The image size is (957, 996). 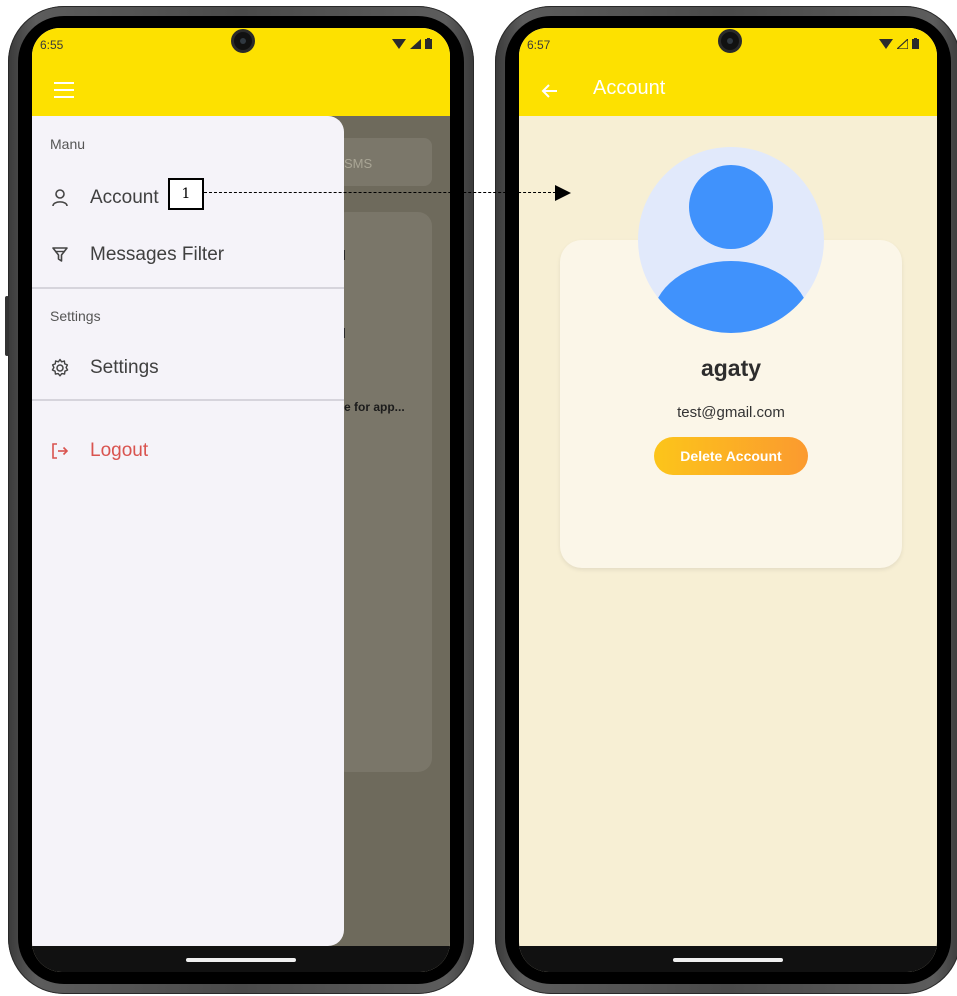 I want to click on volume-button, so click(x=7, y=326).